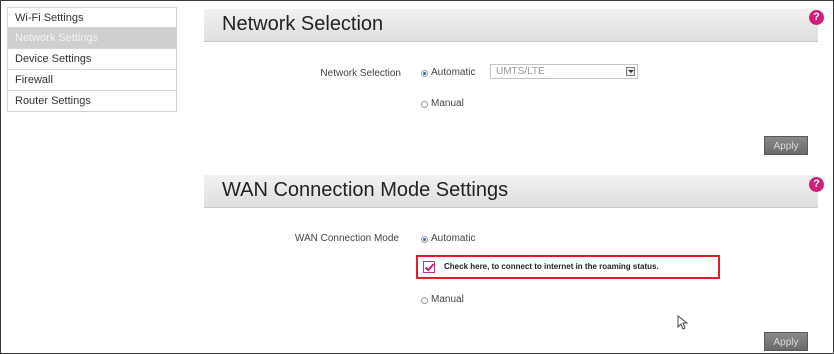 The width and height of the screenshot is (834, 354). Describe the element at coordinates (683, 322) in the screenshot. I see `cursor-icon` at that location.